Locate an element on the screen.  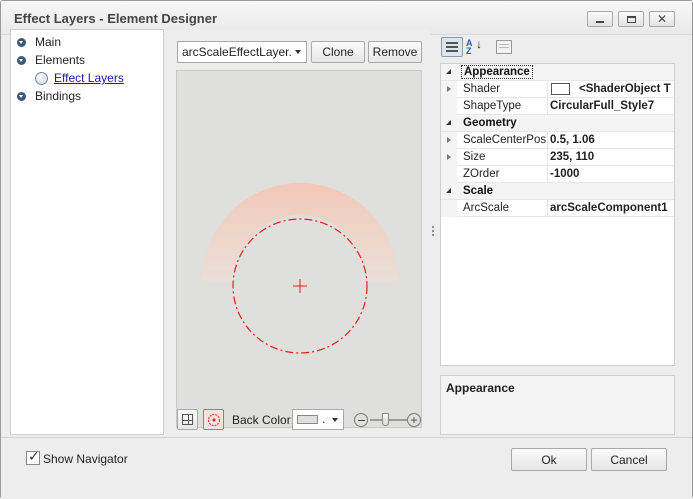
property-pages-icon is located at coordinates (504, 47).